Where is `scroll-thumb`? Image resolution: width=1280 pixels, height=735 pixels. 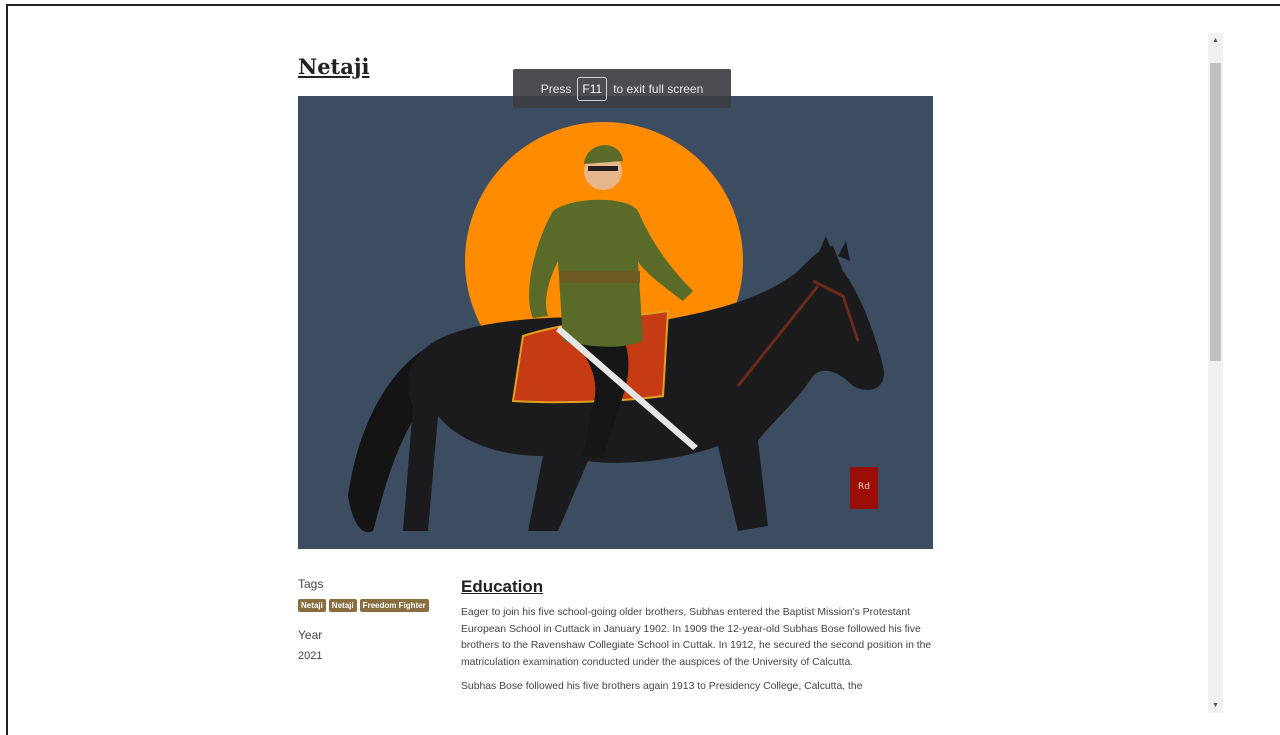 scroll-thumb is located at coordinates (1215, 212).